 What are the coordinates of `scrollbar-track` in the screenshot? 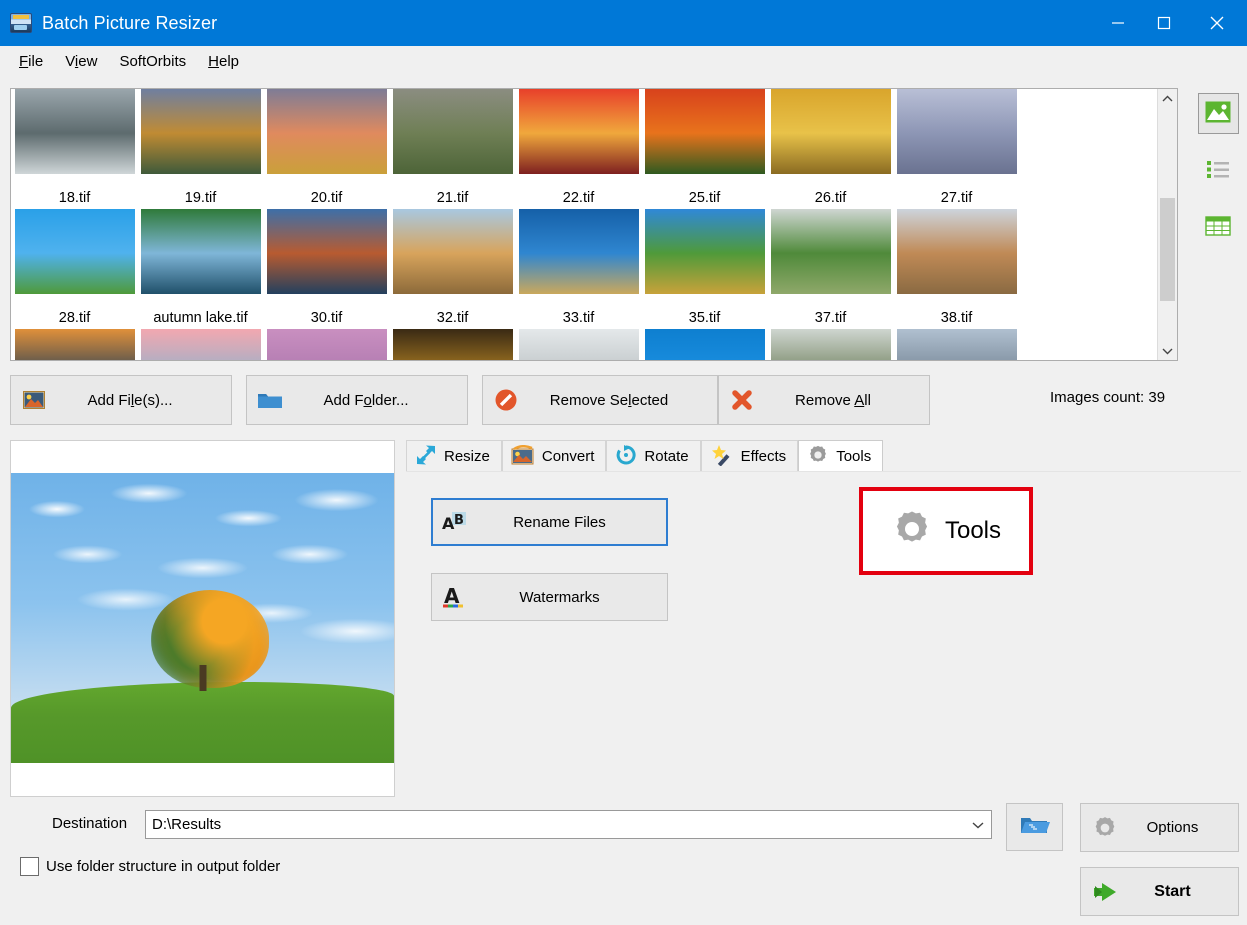 It's located at (1167, 224).